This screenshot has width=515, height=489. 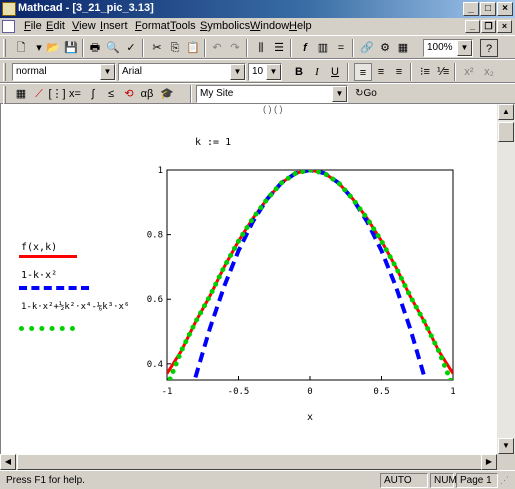 I want to click on greek-palette-icon: αβ, so click(x=147, y=94).